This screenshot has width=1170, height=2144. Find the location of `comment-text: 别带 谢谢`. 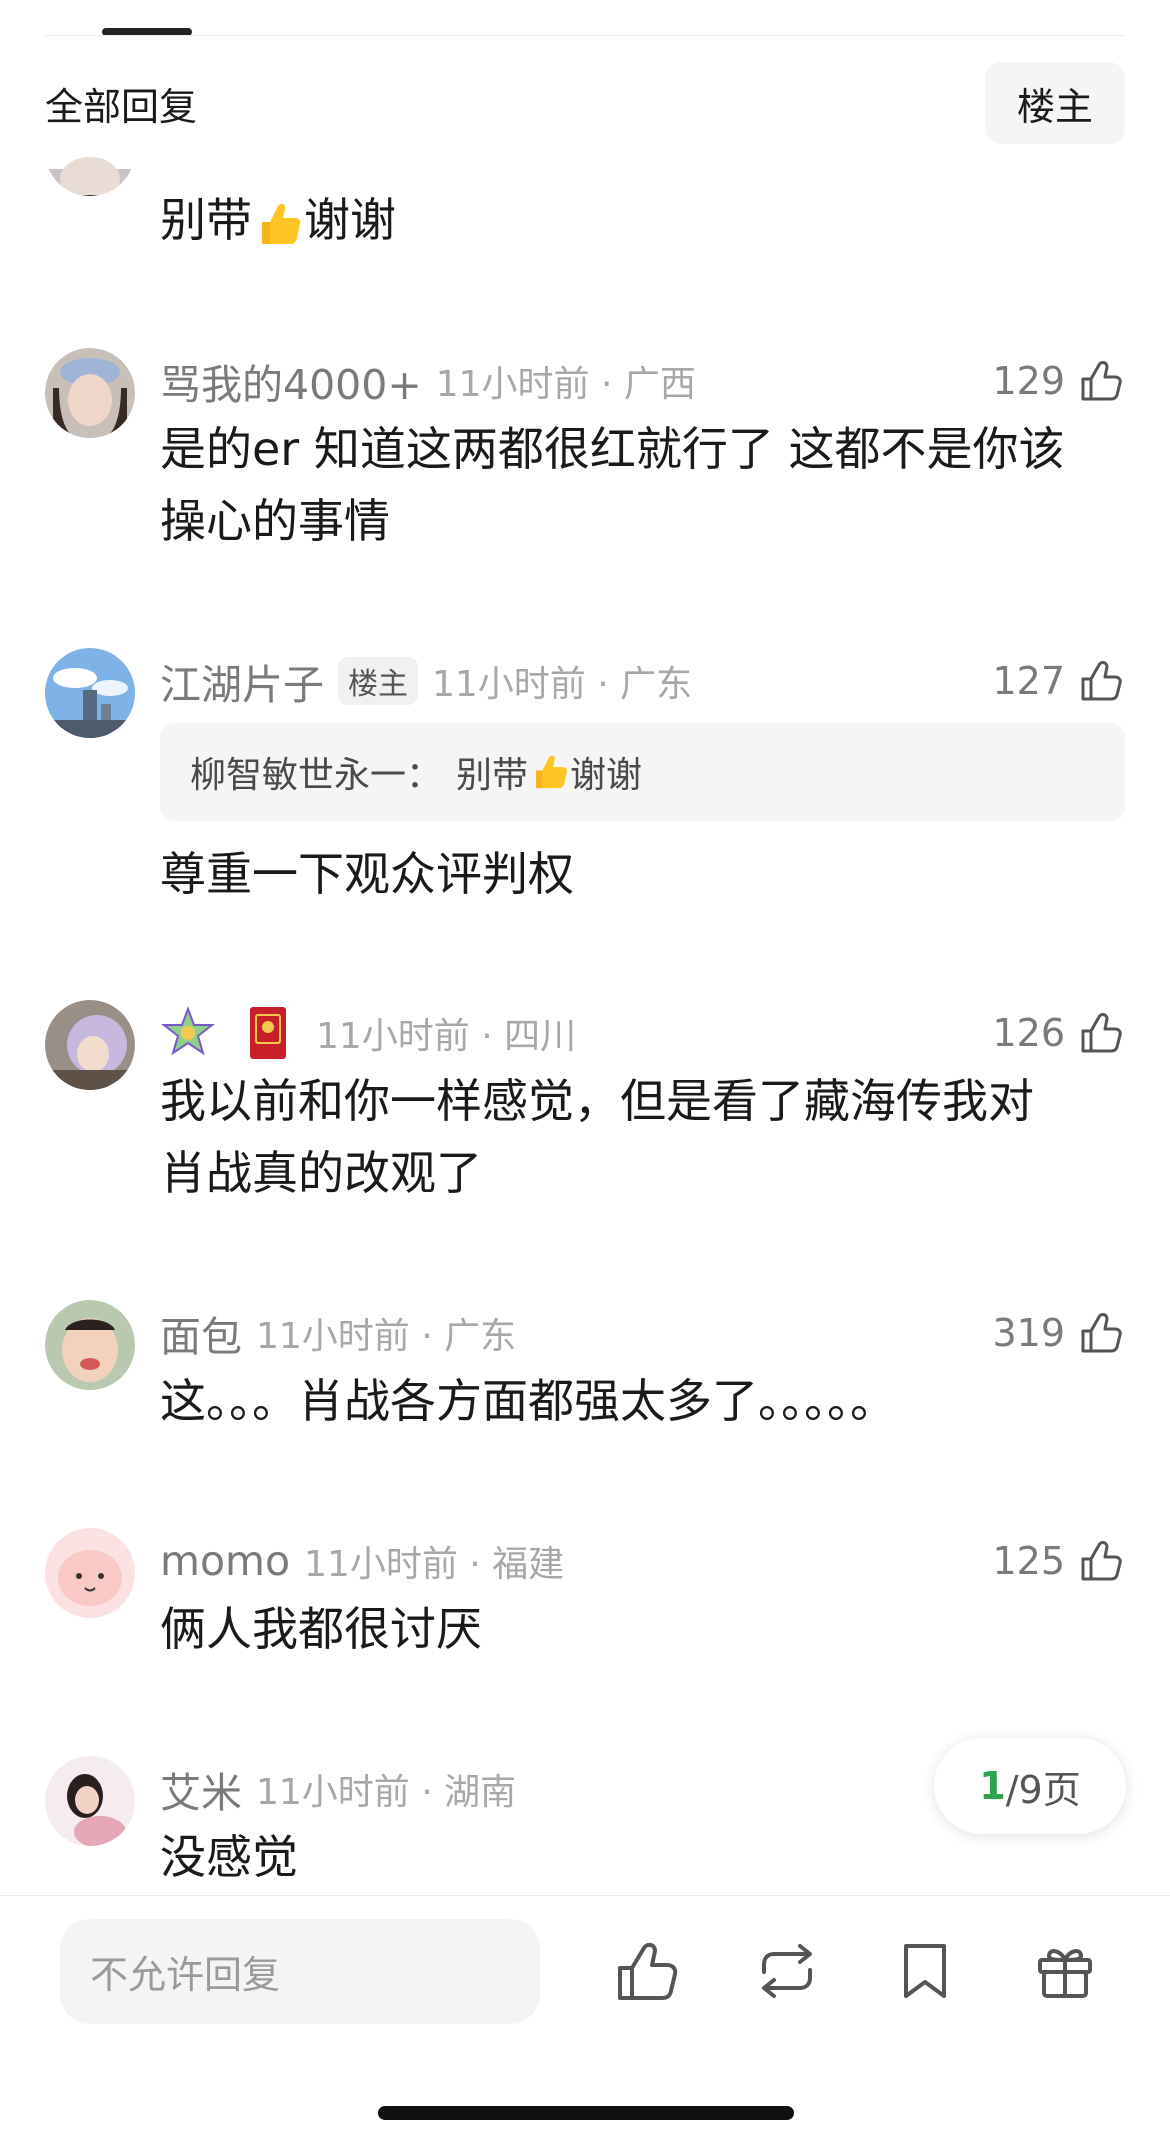

comment-text: 别带 谢谢 is located at coordinates (642, 220).